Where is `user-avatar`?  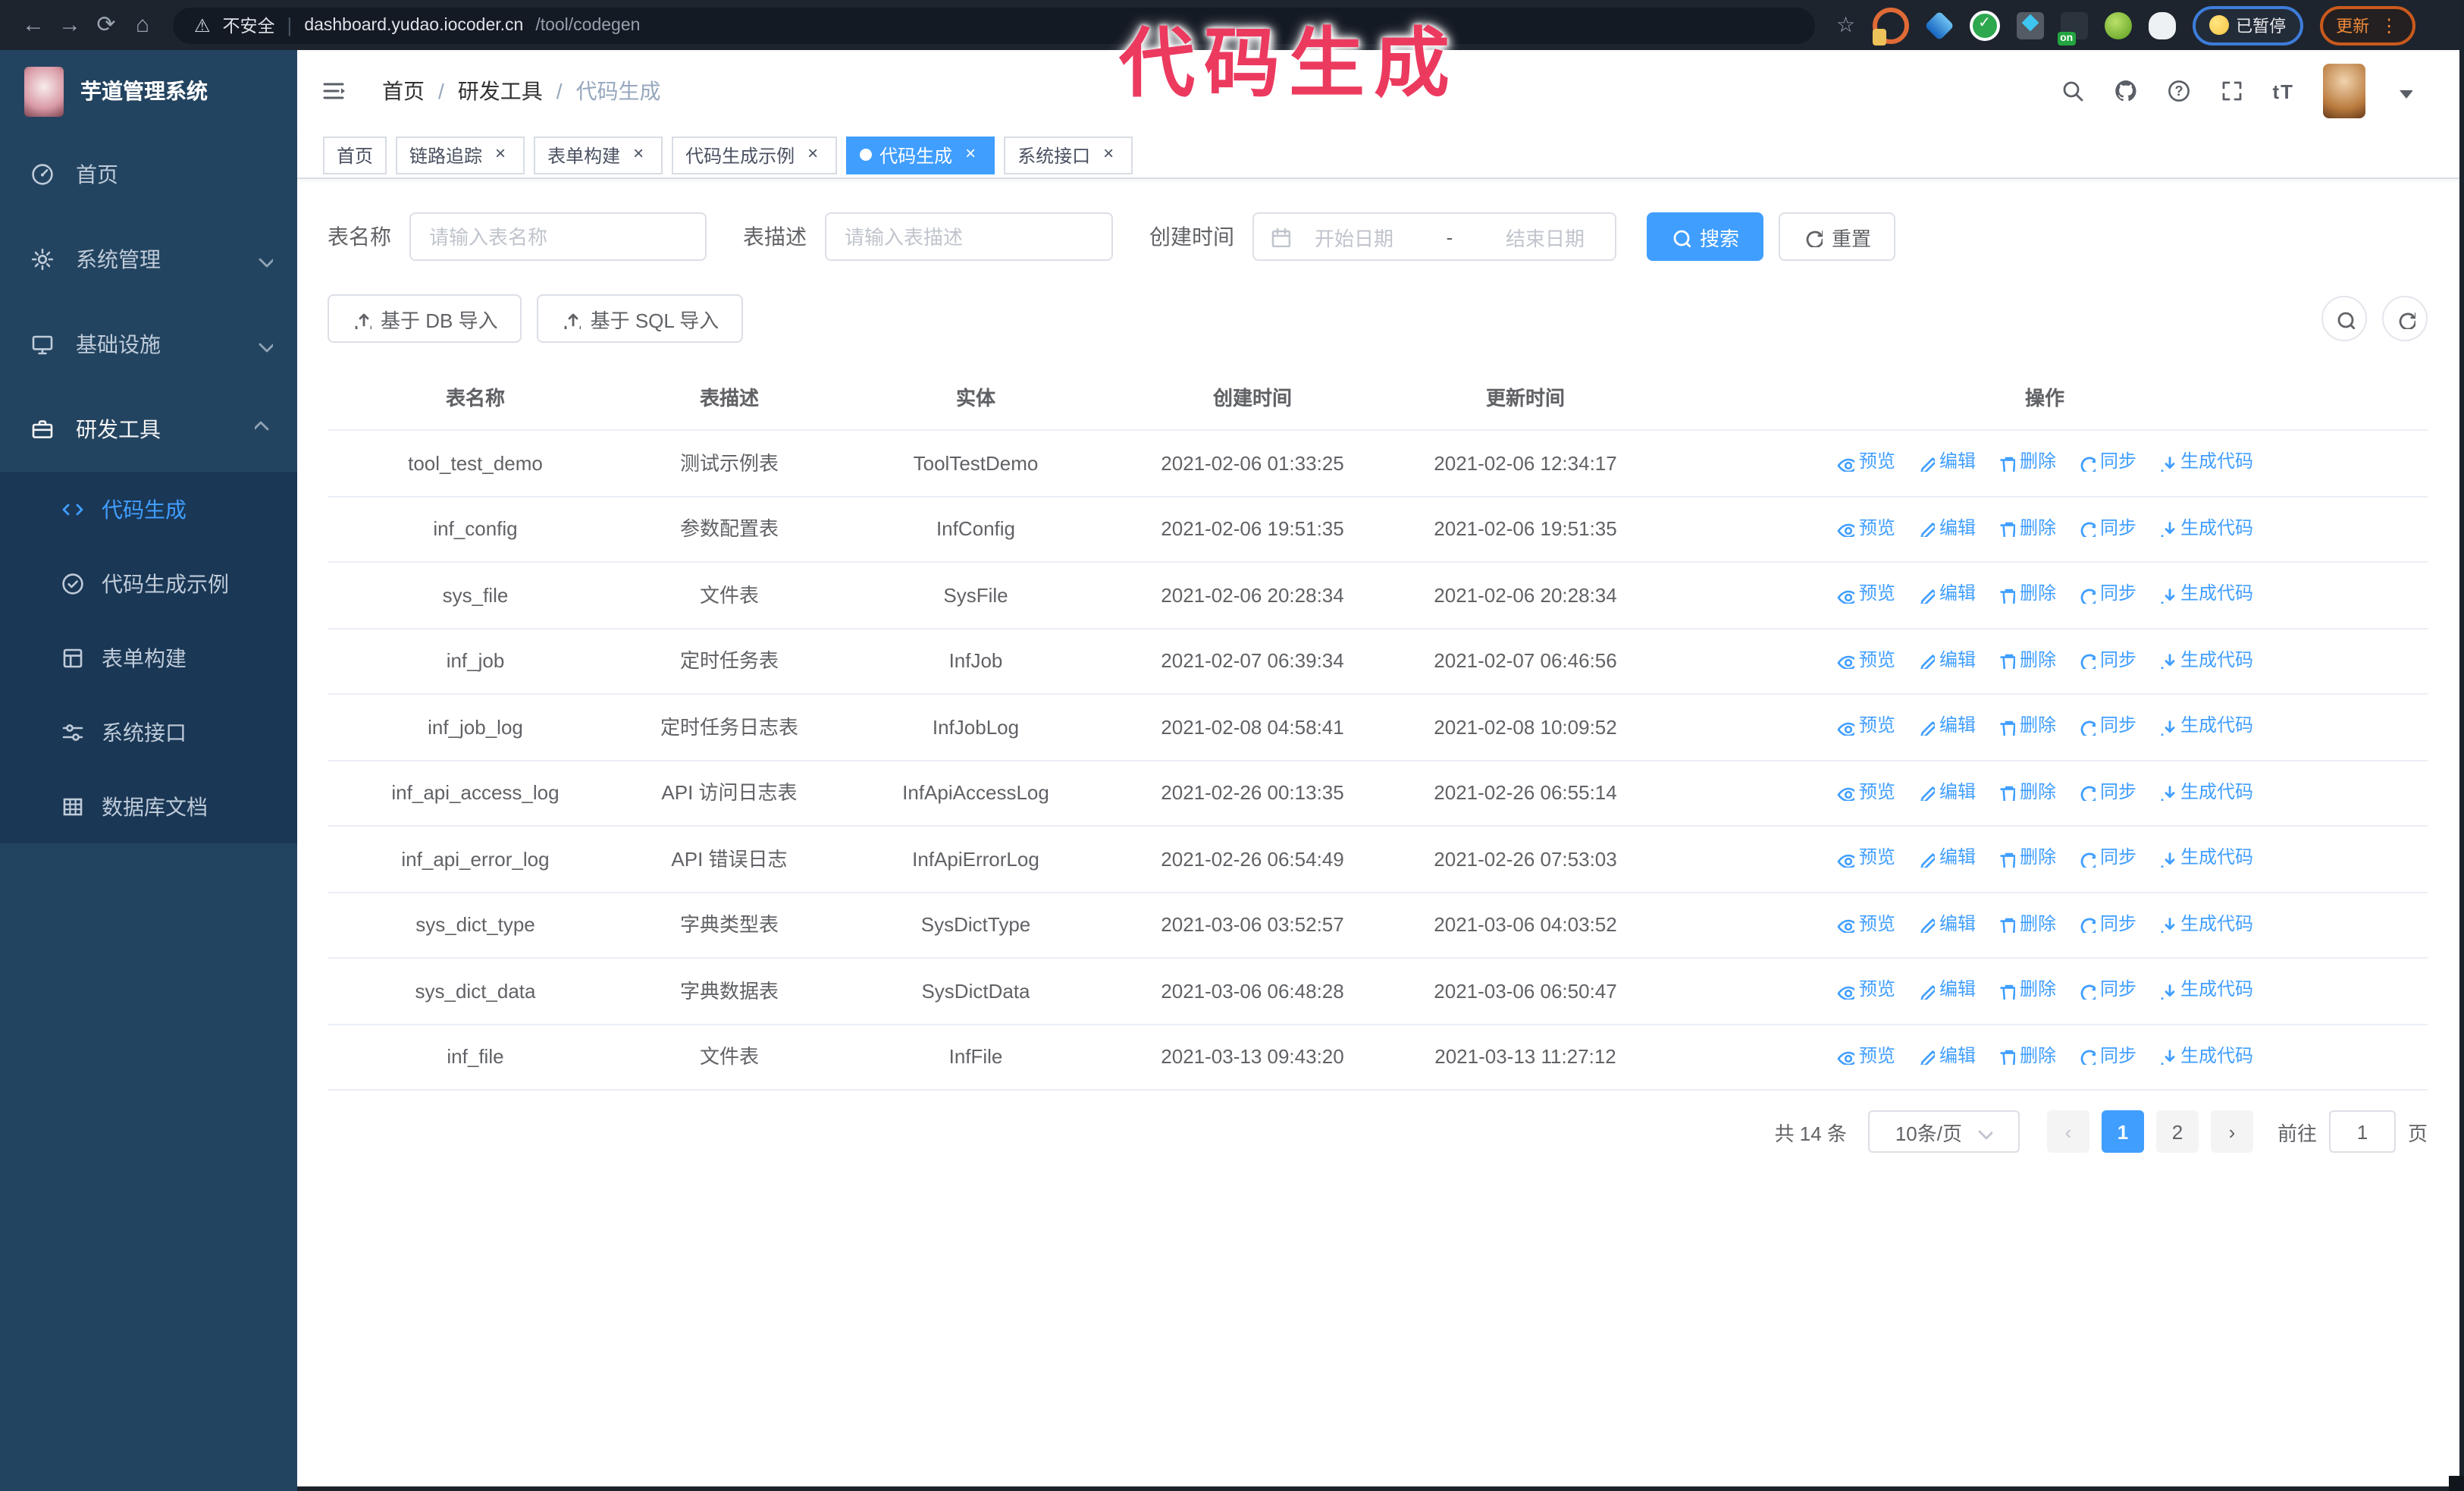 user-avatar is located at coordinates (2344, 91).